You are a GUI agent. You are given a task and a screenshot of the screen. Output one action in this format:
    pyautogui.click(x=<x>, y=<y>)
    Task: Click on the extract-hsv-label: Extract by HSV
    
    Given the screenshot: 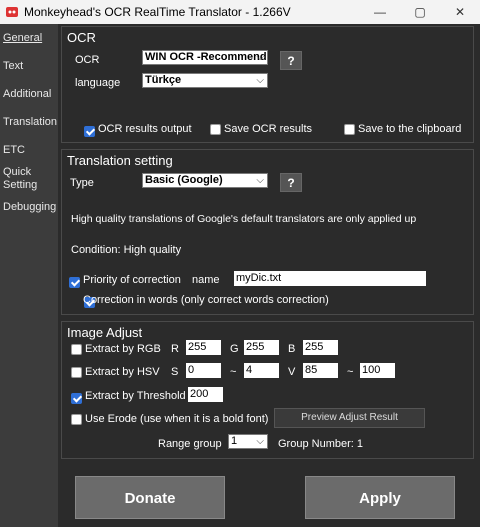 What is the action you would take?
    pyautogui.click(x=122, y=372)
    